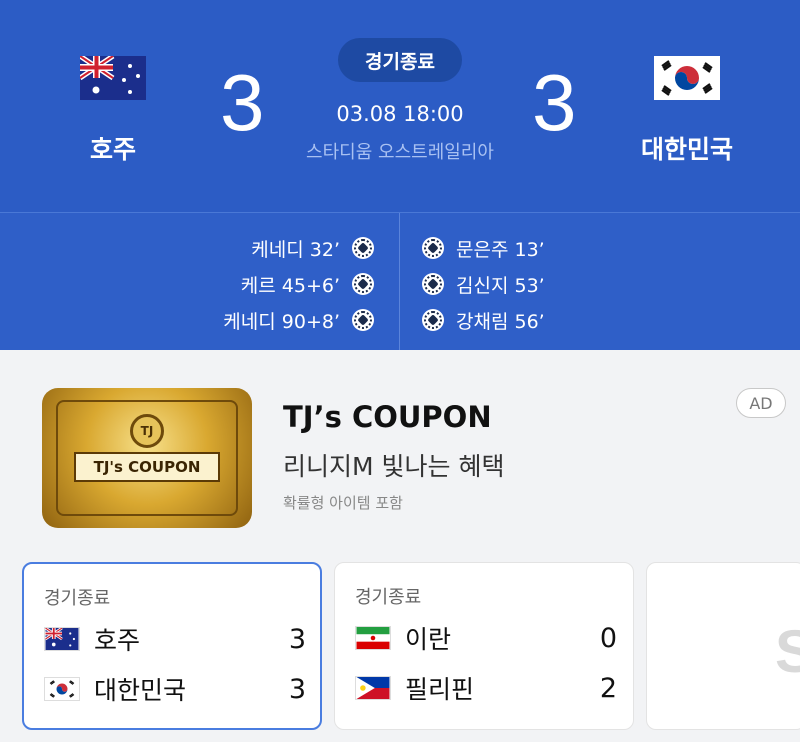  What do you see at coordinates (373, 688) in the screenshot?
I see `philippines-flag-icon` at bounding box center [373, 688].